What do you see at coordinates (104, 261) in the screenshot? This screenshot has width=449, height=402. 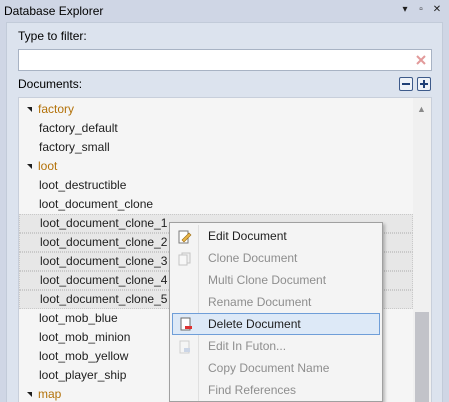 I see `tree-item-label: loot_document_clone_3` at bounding box center [104, 261].